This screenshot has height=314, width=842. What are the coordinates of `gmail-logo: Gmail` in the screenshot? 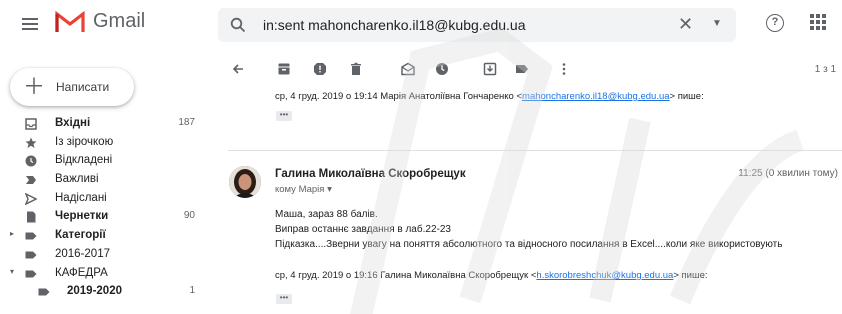 It's located at (100, 21).